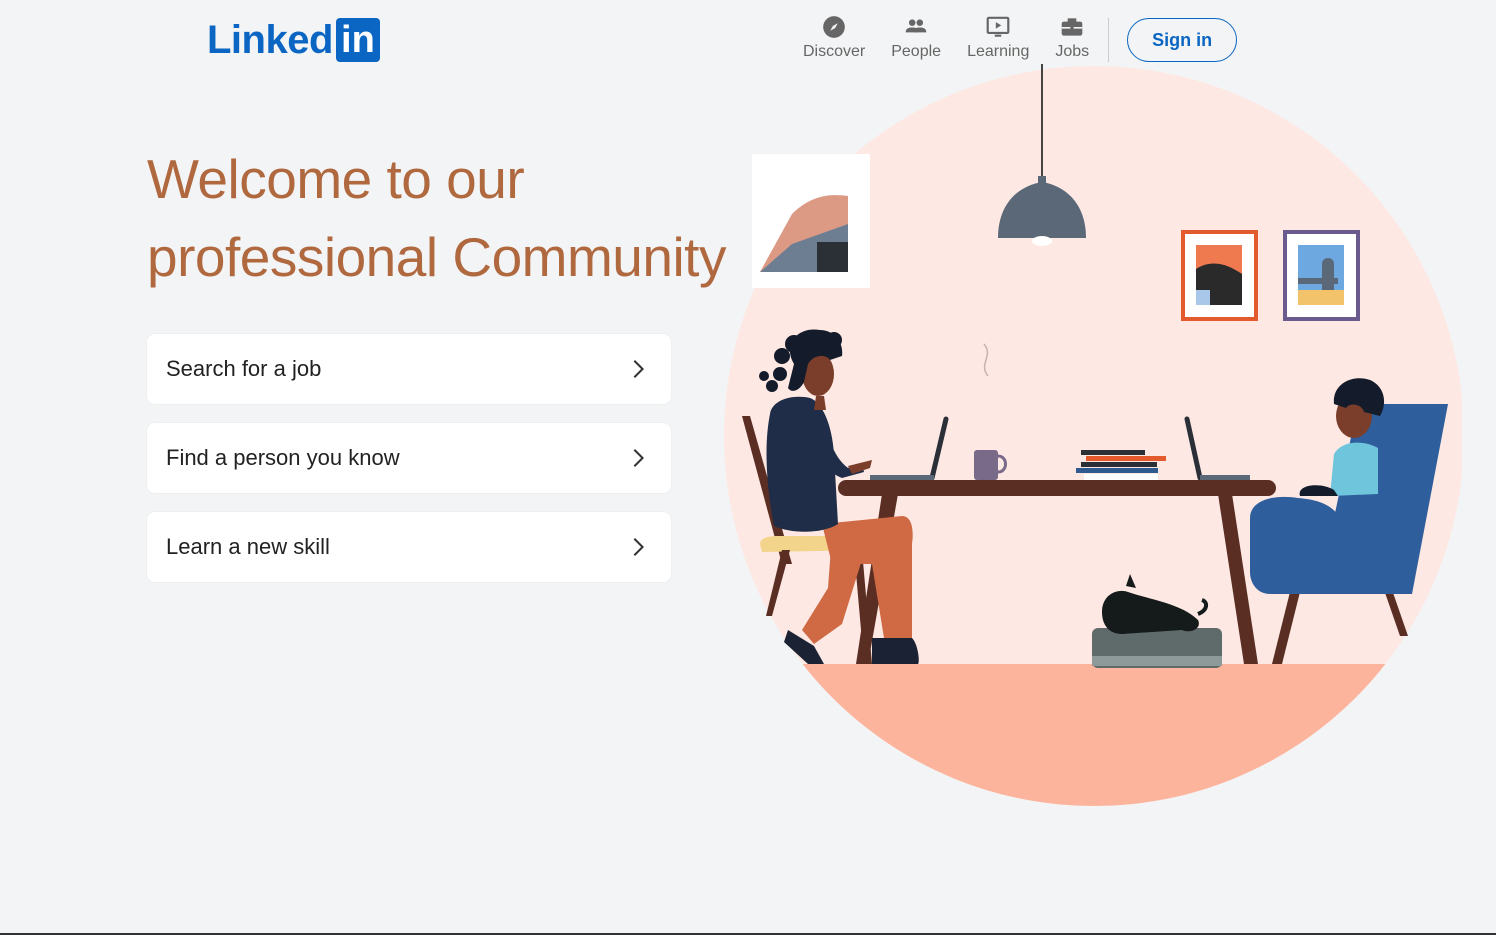 Image resolution: width=1496 pixels, height=935 pixels. Describe the element at coordinates (270, 40) in the screenshot. I see `logo-wordmark: Linked` at that location.